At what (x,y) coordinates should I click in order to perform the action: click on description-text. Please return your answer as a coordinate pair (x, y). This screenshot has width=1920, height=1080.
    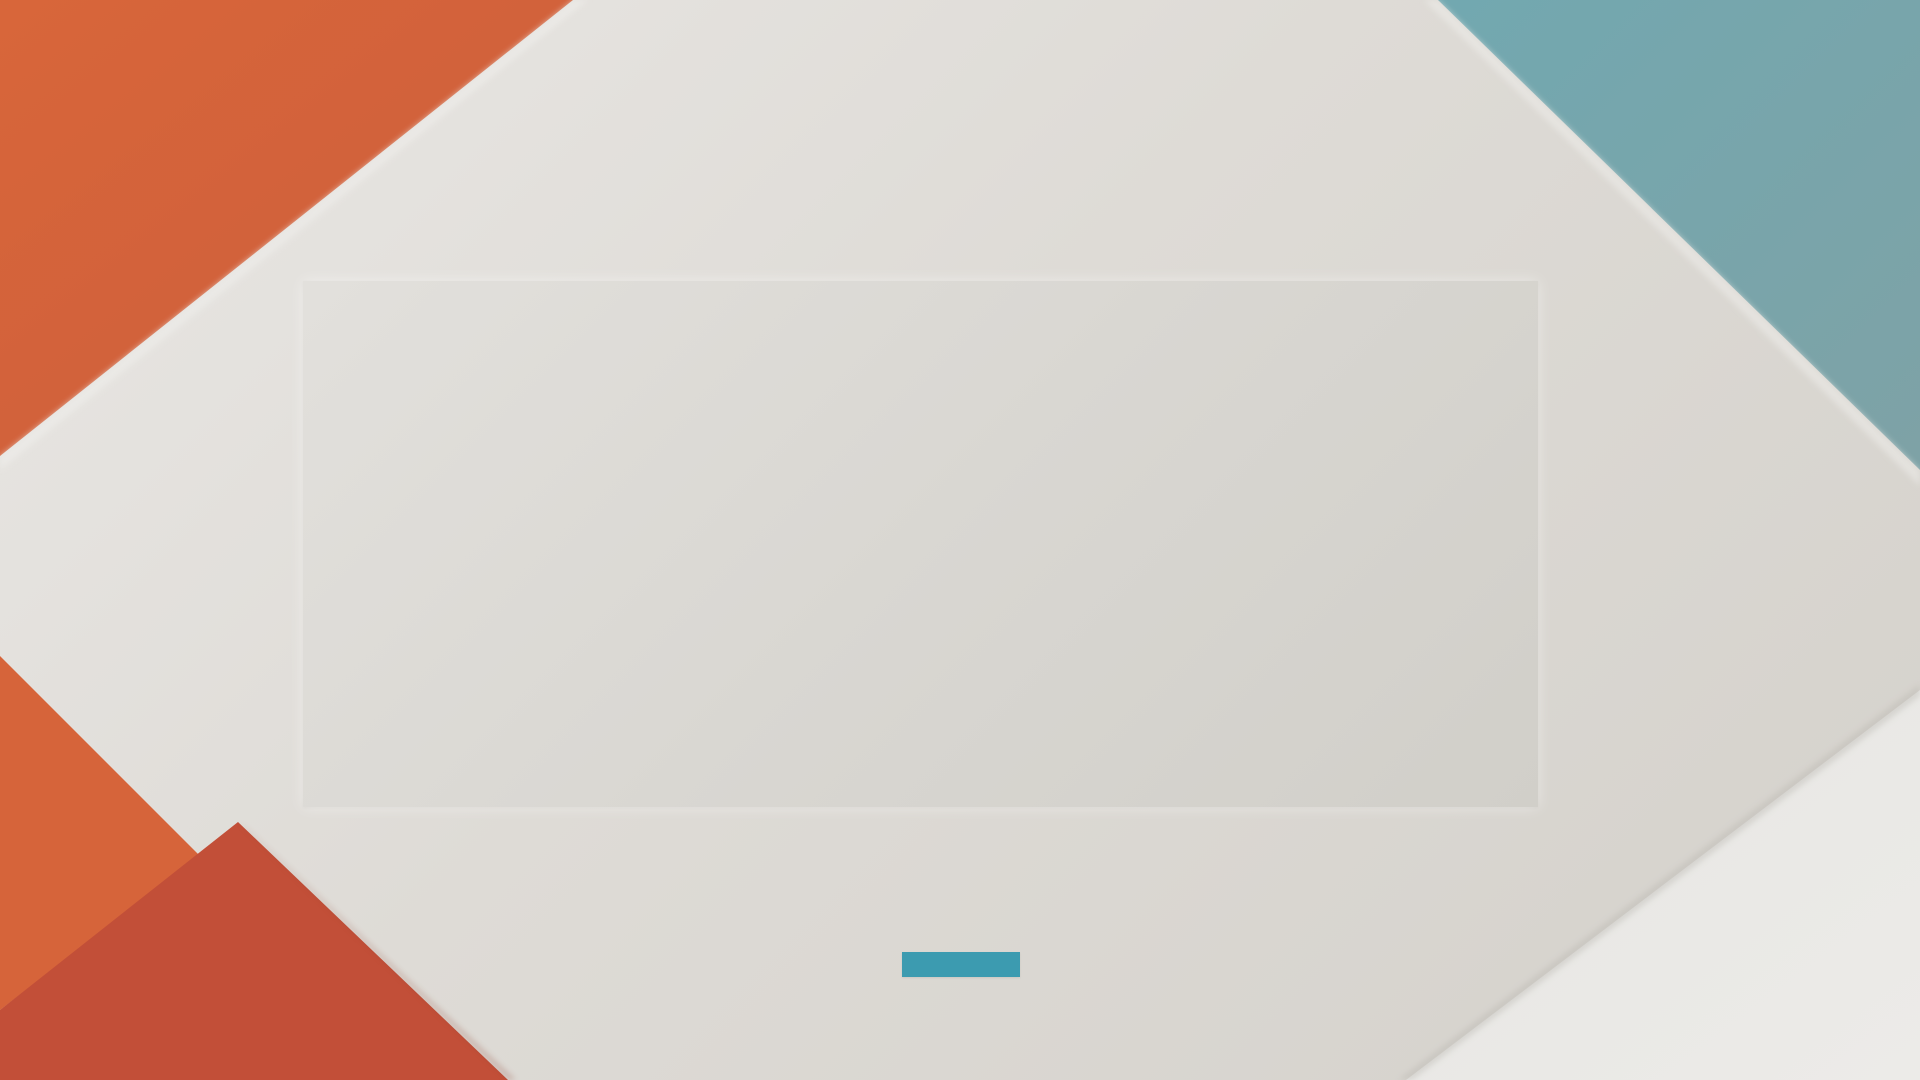
    Looking at the image, I should click on (960, 841).